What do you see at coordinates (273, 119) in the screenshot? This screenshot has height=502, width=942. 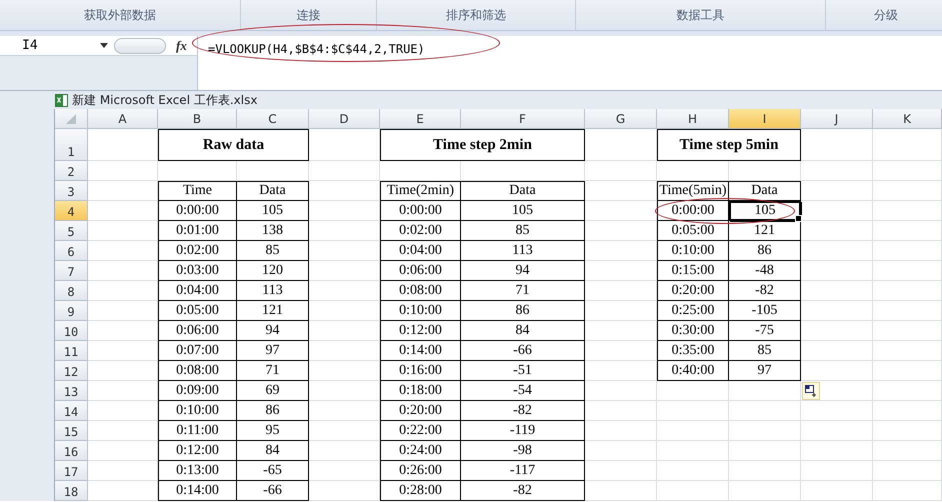 I see `column-header: C` at bounding box center [273, 119].